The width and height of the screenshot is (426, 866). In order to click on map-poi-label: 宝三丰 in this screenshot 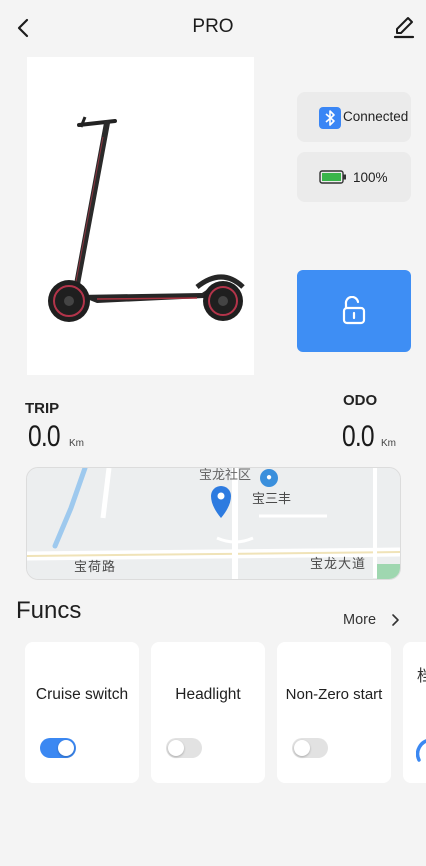, I will do `click(272, 498)`.